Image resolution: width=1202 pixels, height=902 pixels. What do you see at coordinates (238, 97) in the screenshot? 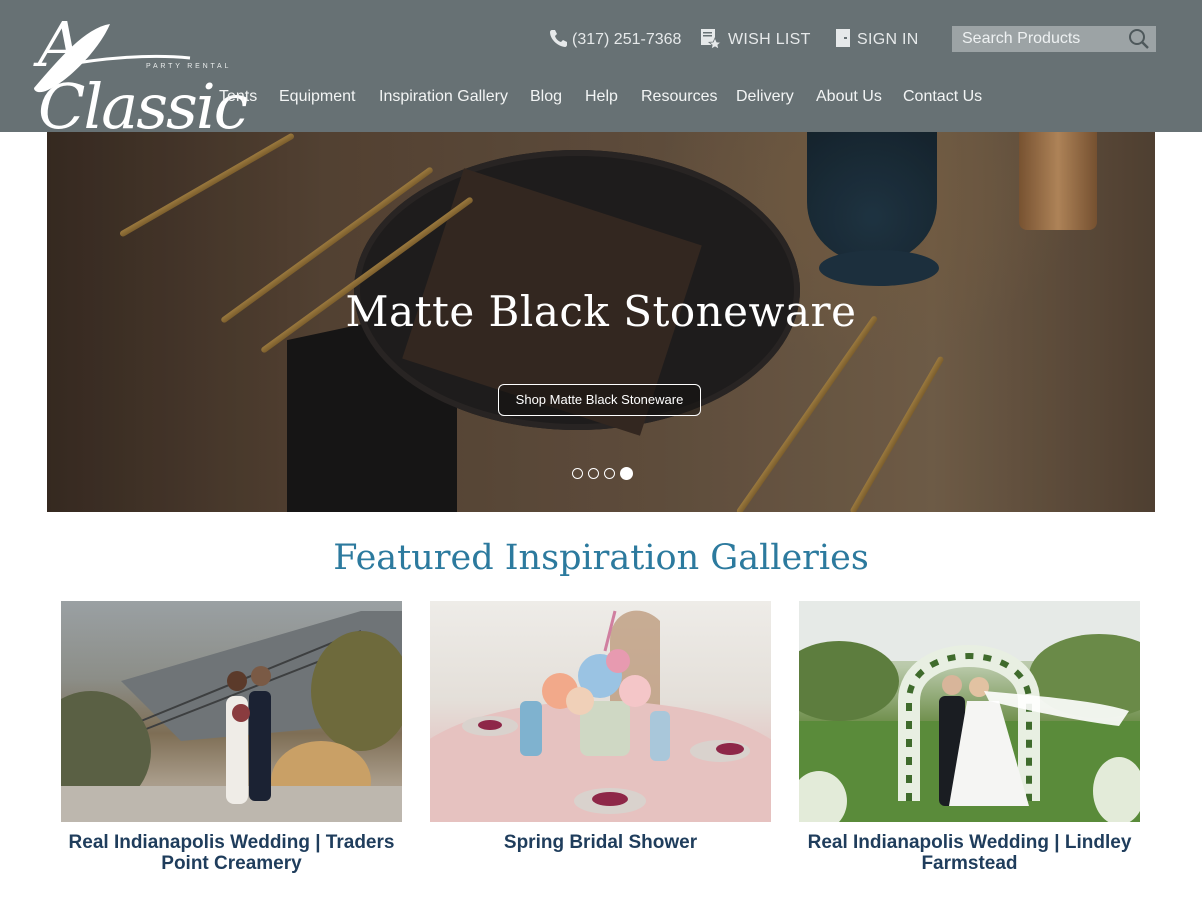
I see `nav-item-tents: Tents` at bounding box center [238, 97].